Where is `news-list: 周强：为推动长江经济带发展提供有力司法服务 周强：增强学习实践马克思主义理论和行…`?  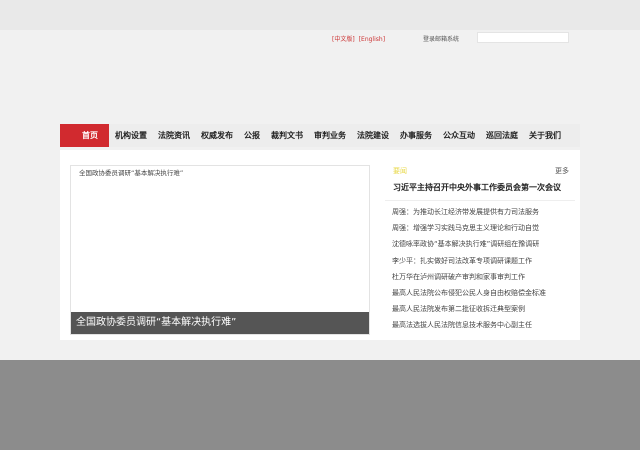 news-list: 周强：为推动长江经济带发展提供有力司法服务 周强：增强学习实践马克思主义理论和行… is located at coordinates (469, 272).